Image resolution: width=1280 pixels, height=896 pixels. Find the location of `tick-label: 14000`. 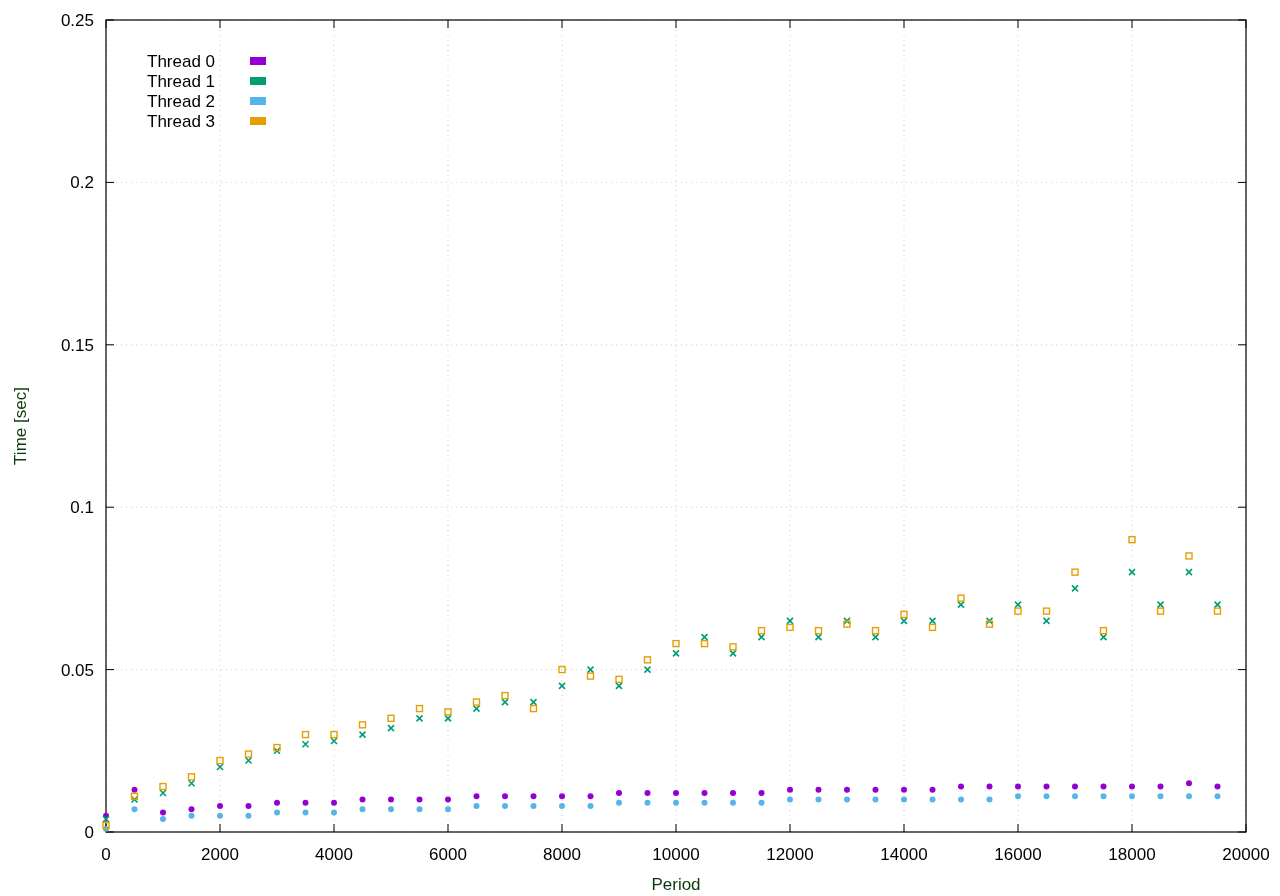

tick-label: 14000 is located at coordinates (904, 854).